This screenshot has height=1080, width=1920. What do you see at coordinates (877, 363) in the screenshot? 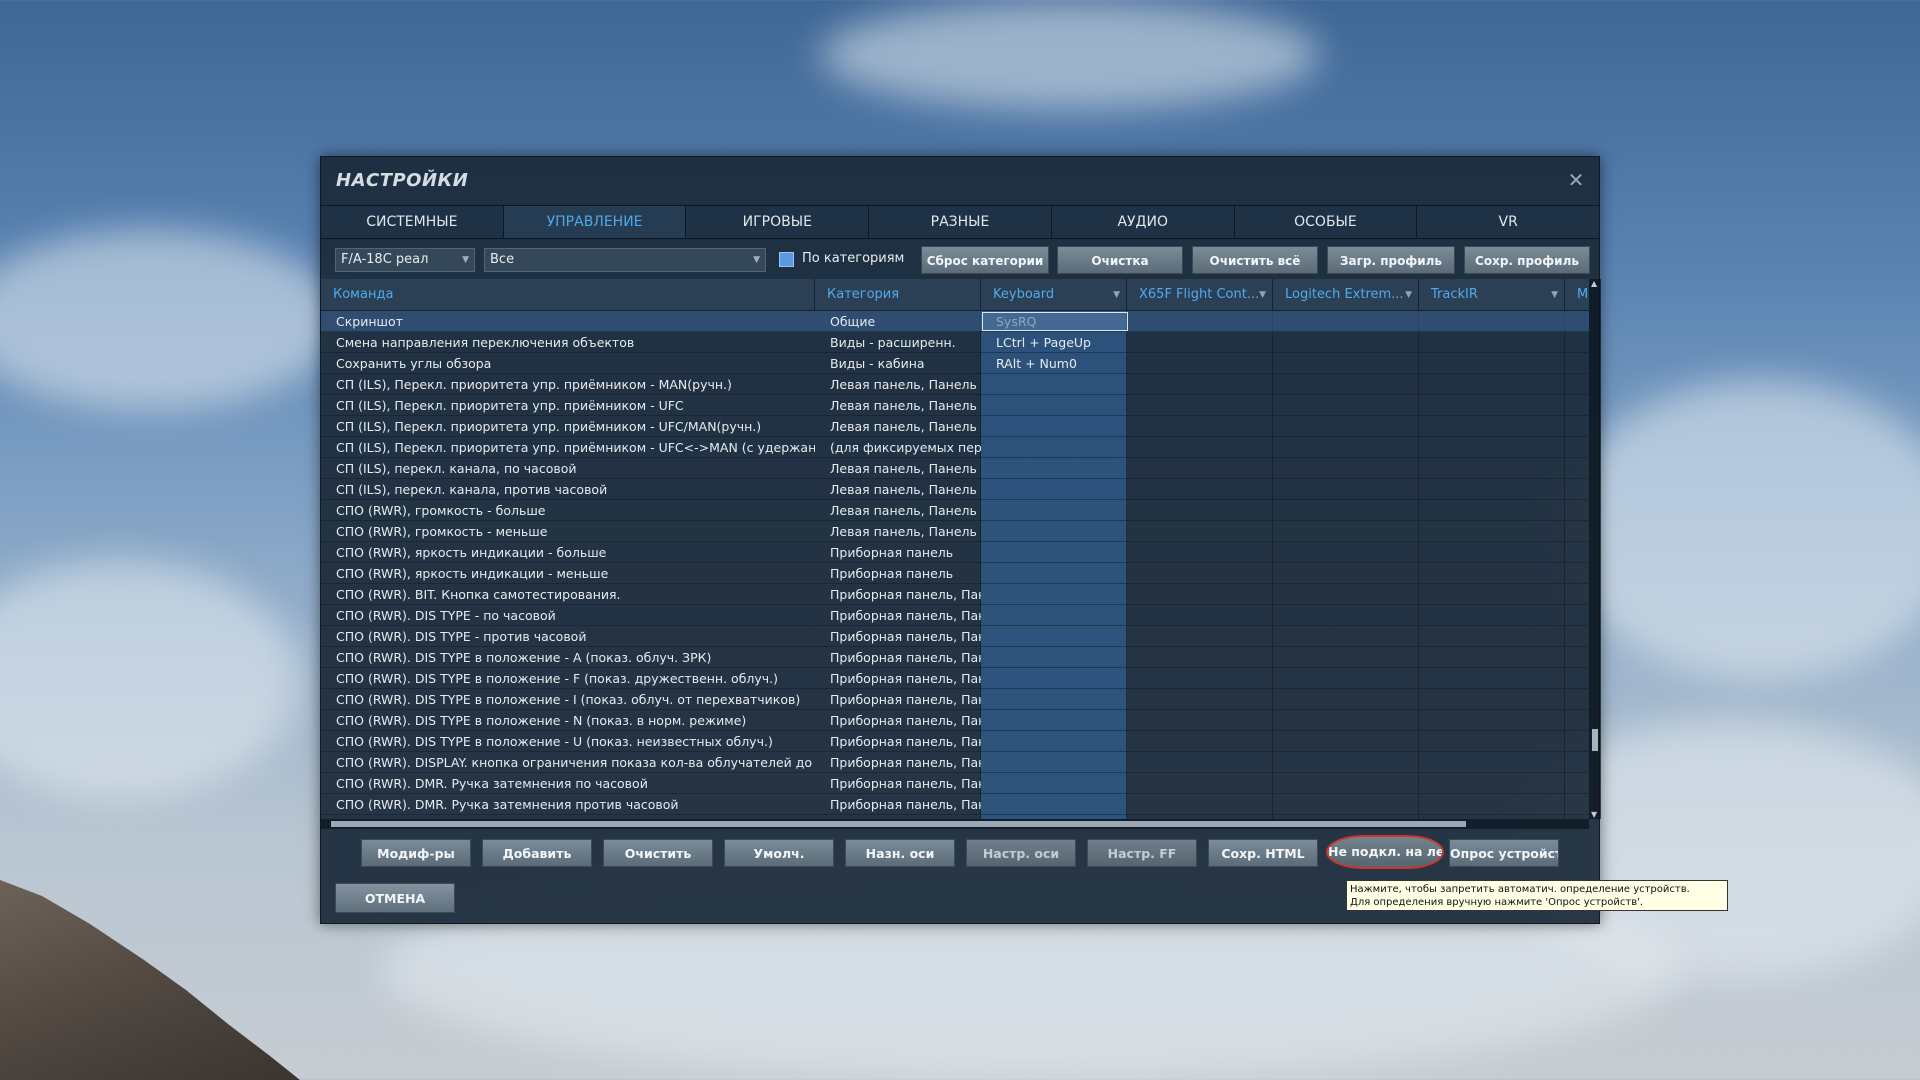
I see `category-cell: Виды - кабина` at bounding box center [877, 363].